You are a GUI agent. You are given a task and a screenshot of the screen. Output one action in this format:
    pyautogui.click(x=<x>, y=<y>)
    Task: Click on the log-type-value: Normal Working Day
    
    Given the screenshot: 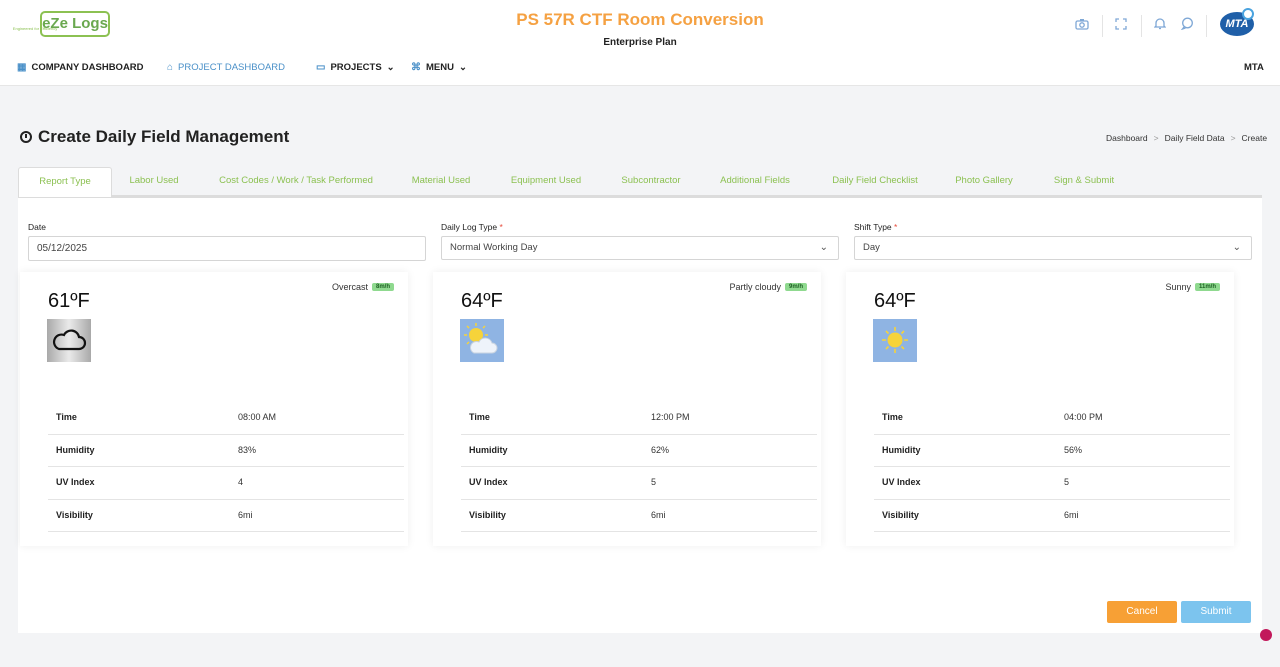 What is the action you would take?
    pyautogui.click(x=494, y=247)
    